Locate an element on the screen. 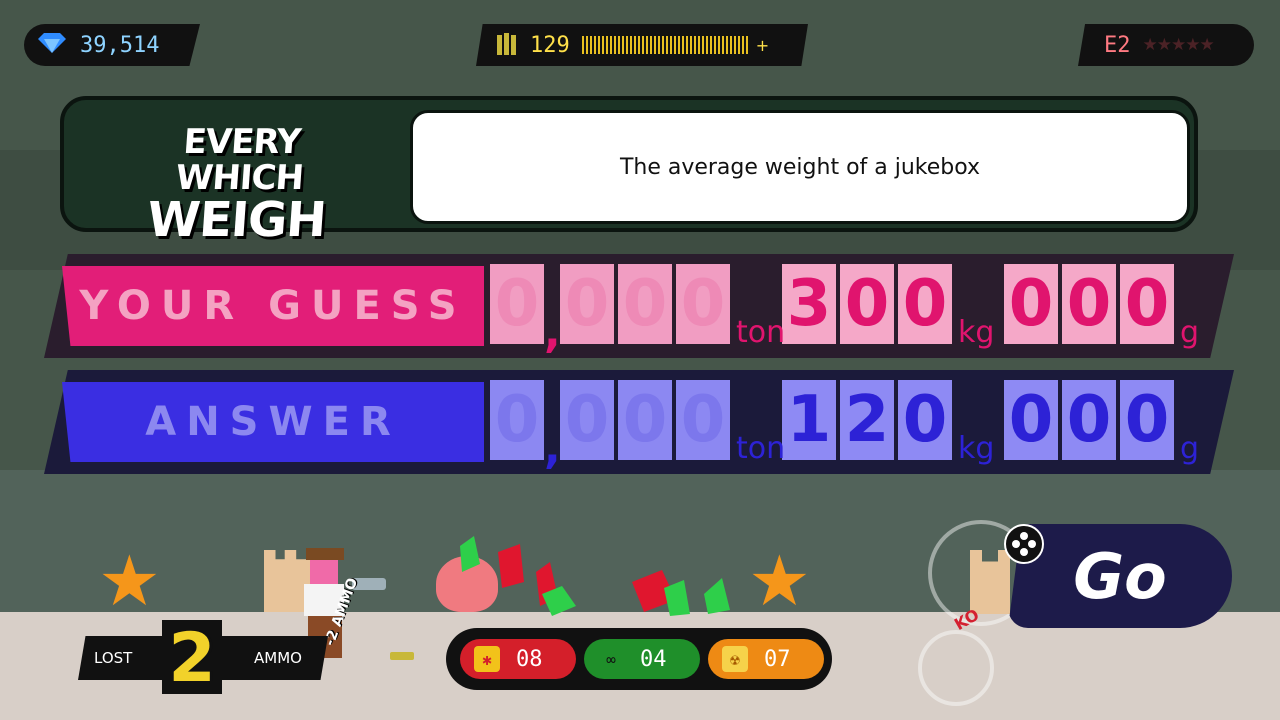 Image resolution: width=1280 pixels, height=720 pixels. rank-stars: ★★★★★ is located at coordinates (1178, 45).